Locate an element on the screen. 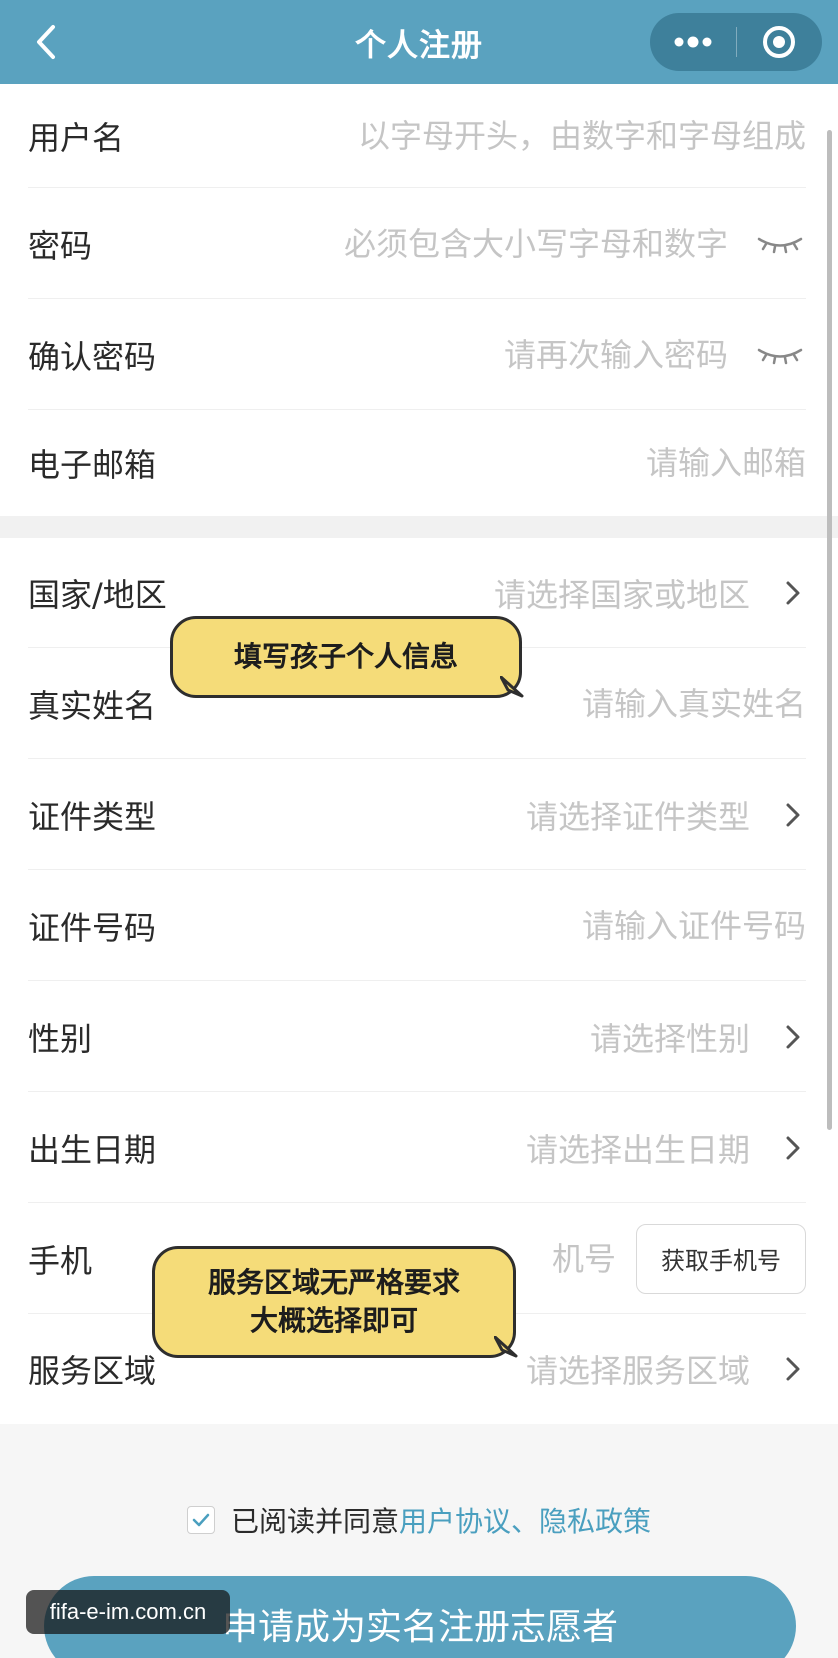 The image size is (838, 1658). user-agreement-link: 用户协议 is located at coordinates (455, 1520).